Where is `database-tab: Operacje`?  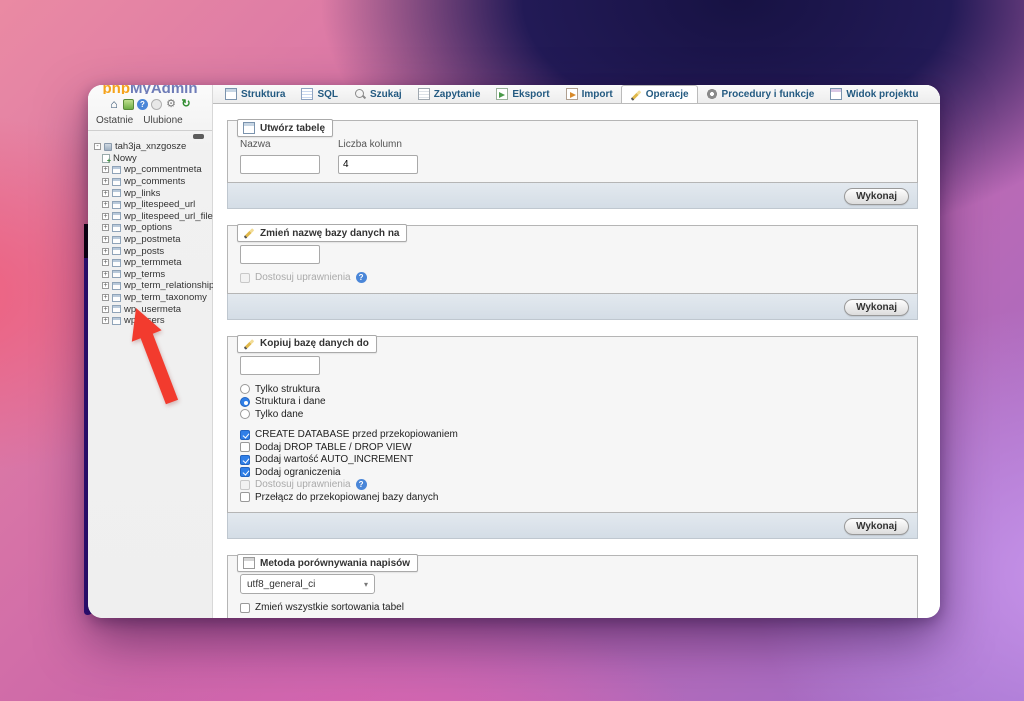 database-tab: Operacje is located at coordinates (659, 94).